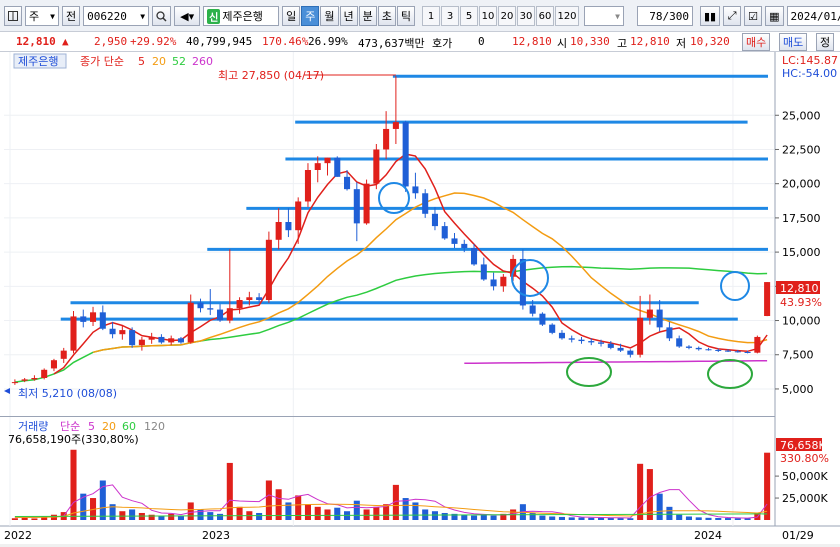 This screenshot has height=547, width=840. What do you see at coordinates (329, 16) in the screenshot?
I see `tab-period-month: 월` at bounding box center [329, 16].